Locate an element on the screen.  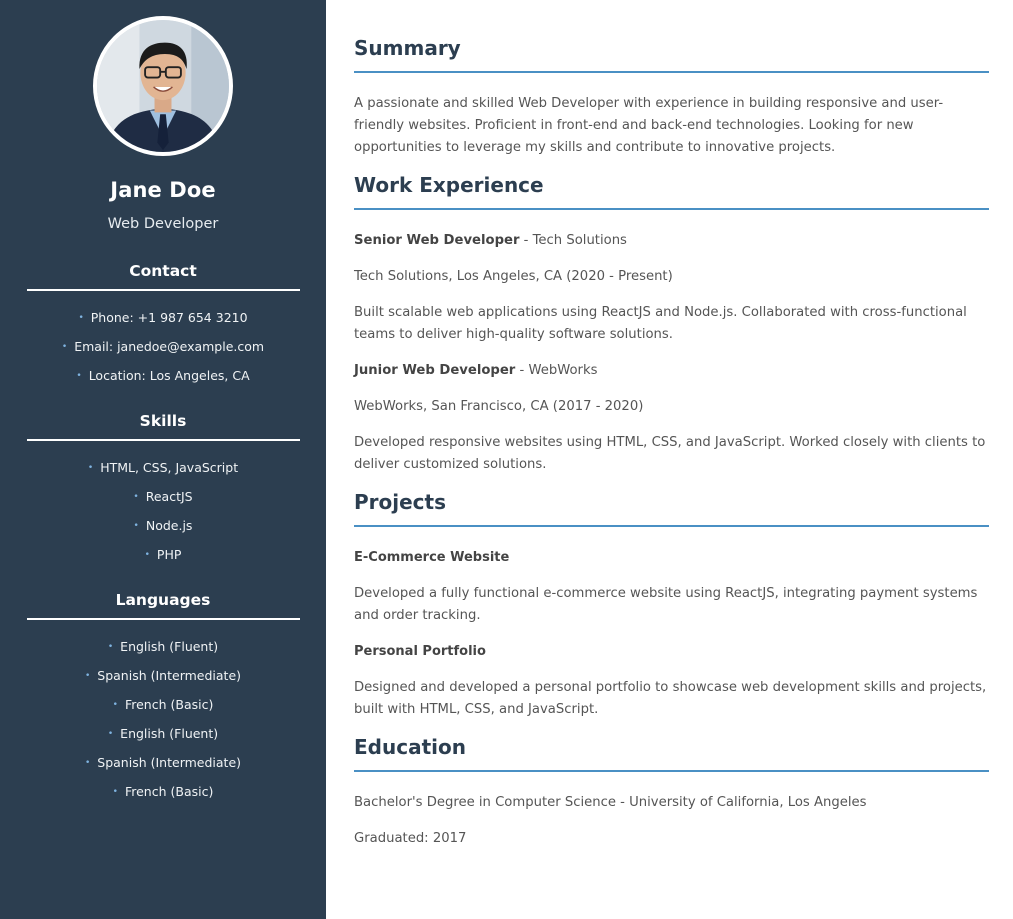
skills-heading: Skills is located at coordinates (163, 426).